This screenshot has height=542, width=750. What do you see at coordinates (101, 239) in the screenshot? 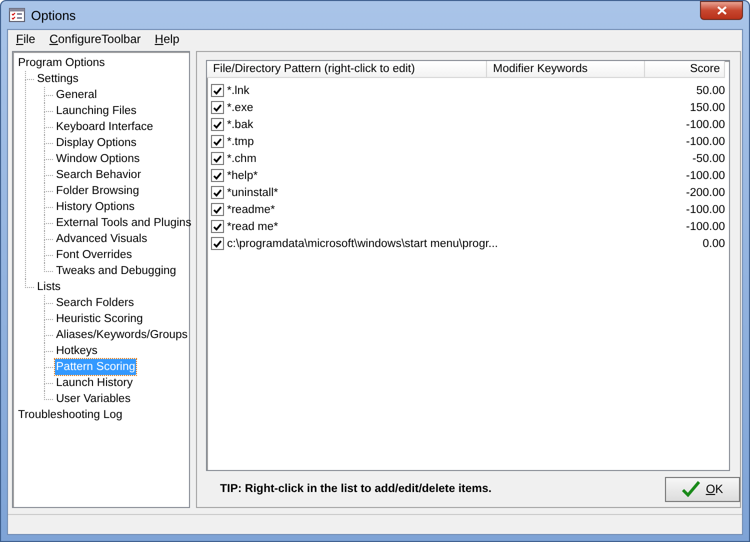
I see `tree-item: Advanced Visuals` at bounding box center [101, 239].